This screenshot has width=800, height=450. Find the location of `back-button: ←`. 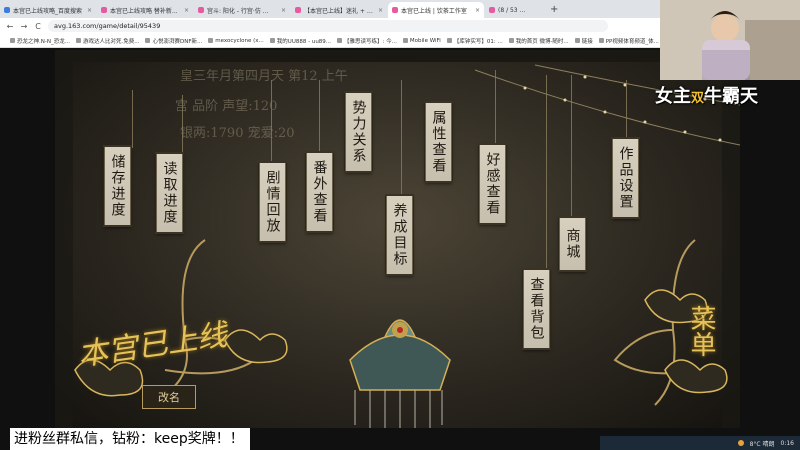

back-button: ← is located at coordinates (10, 26).